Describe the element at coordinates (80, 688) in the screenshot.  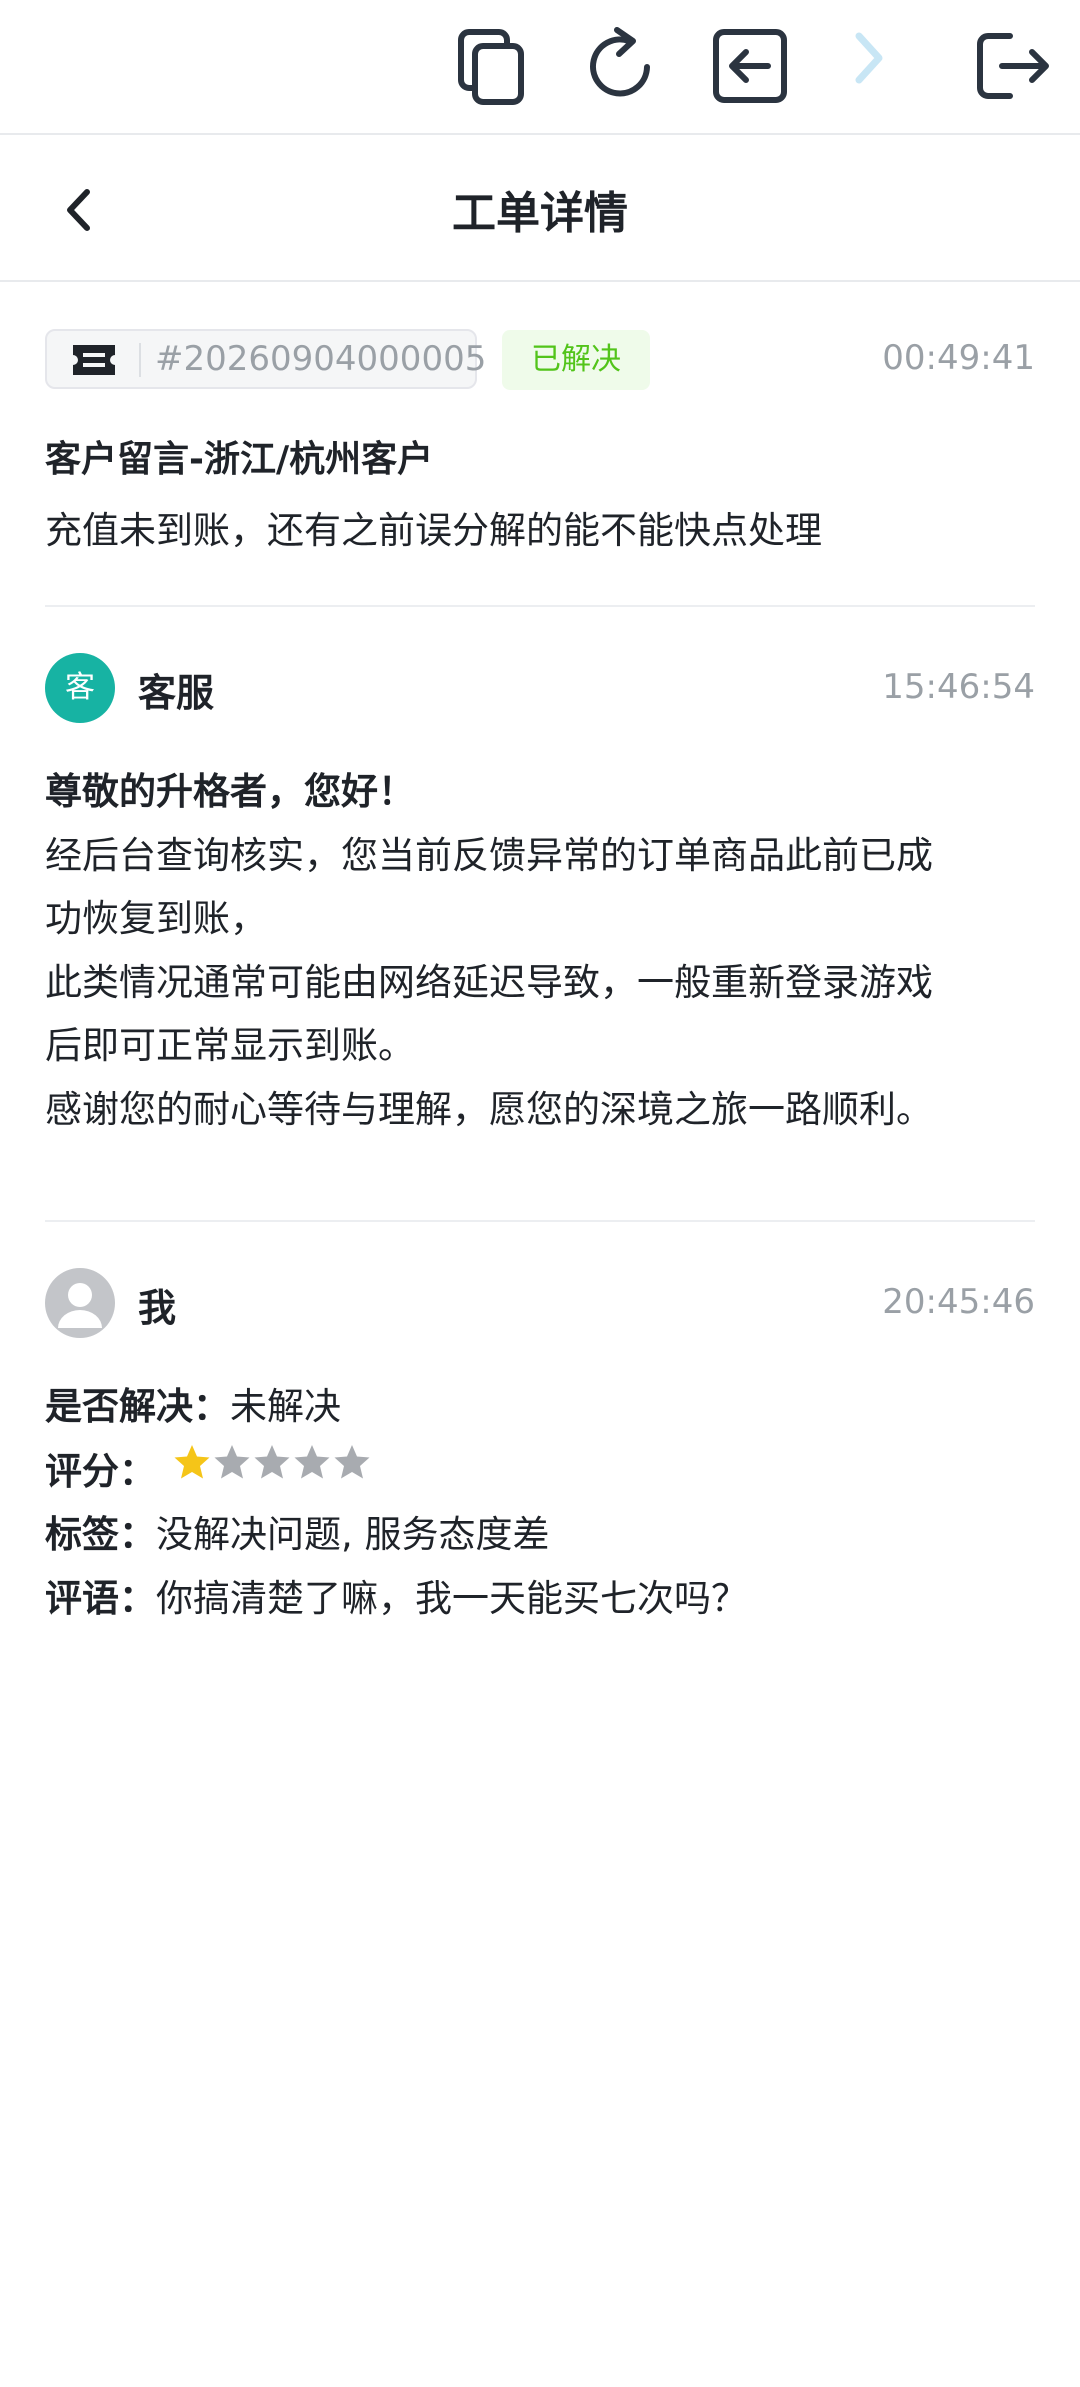
I see `avatar: 客` at that location.